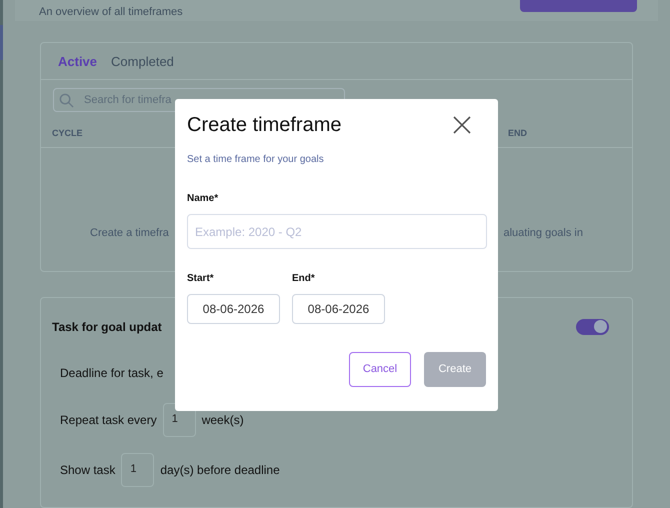 This screenshot has width=670, height=508. I want to click on name-field: Example: 2020 - Q2, so click(337, 231).